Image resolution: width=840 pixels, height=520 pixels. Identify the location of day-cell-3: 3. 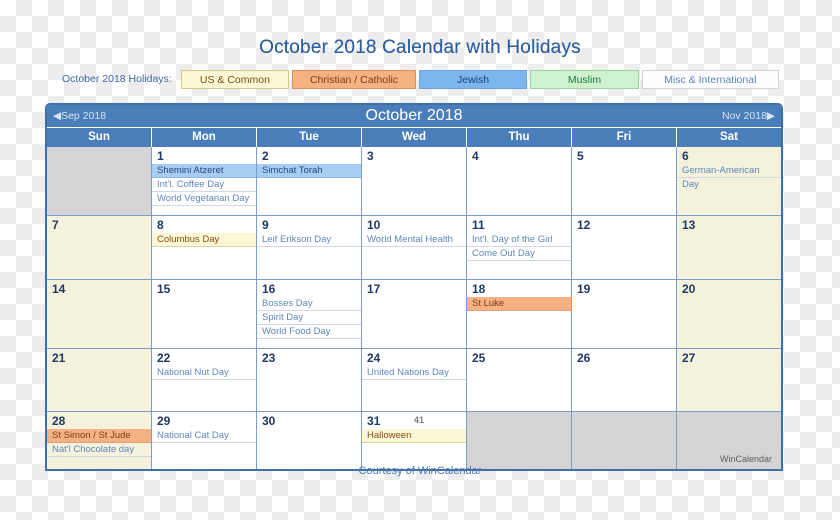
(413, 181).